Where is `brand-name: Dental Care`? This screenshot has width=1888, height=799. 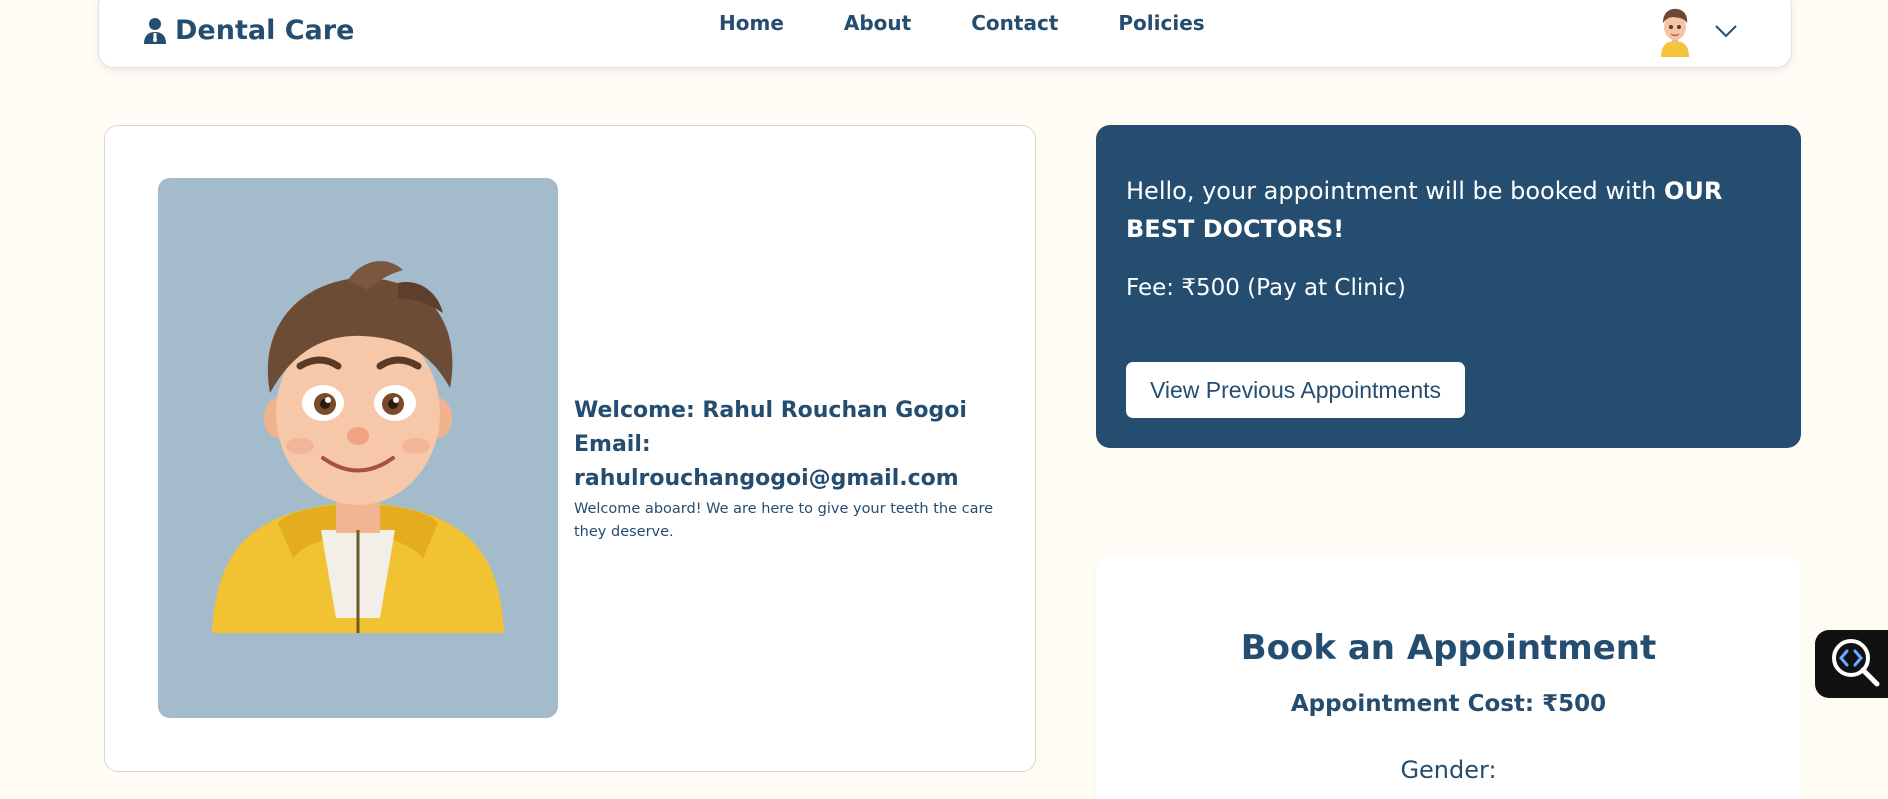 brand-name: Dental Care is located at coordinates (265, 30).